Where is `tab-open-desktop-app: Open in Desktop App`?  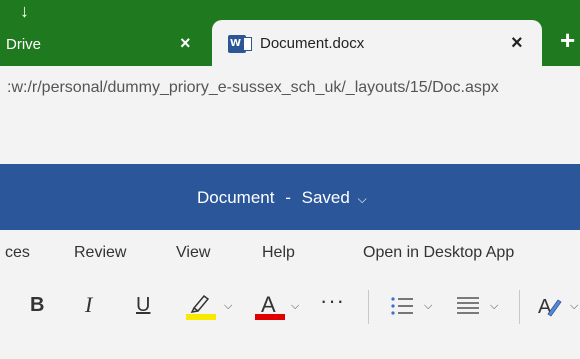 tab-open-desktop-app: Open in Desktop App is located at coordinates (438, 253).